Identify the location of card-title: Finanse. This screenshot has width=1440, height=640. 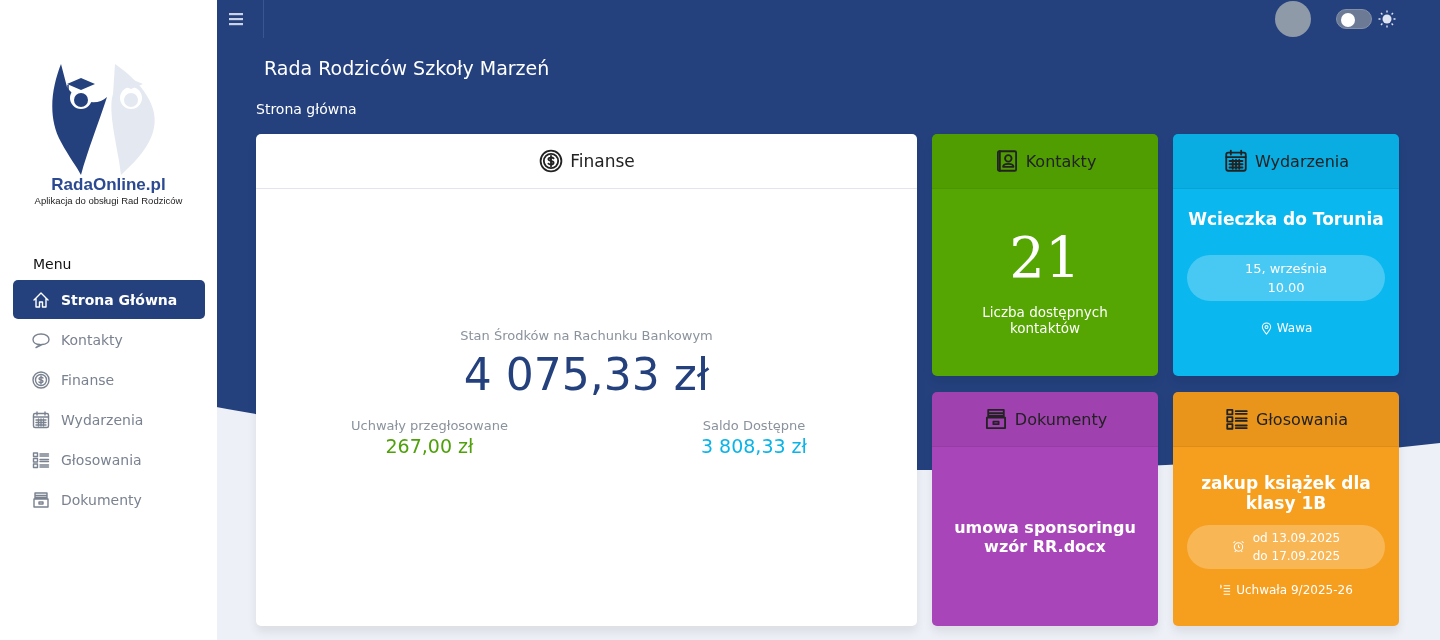
(602, 161).